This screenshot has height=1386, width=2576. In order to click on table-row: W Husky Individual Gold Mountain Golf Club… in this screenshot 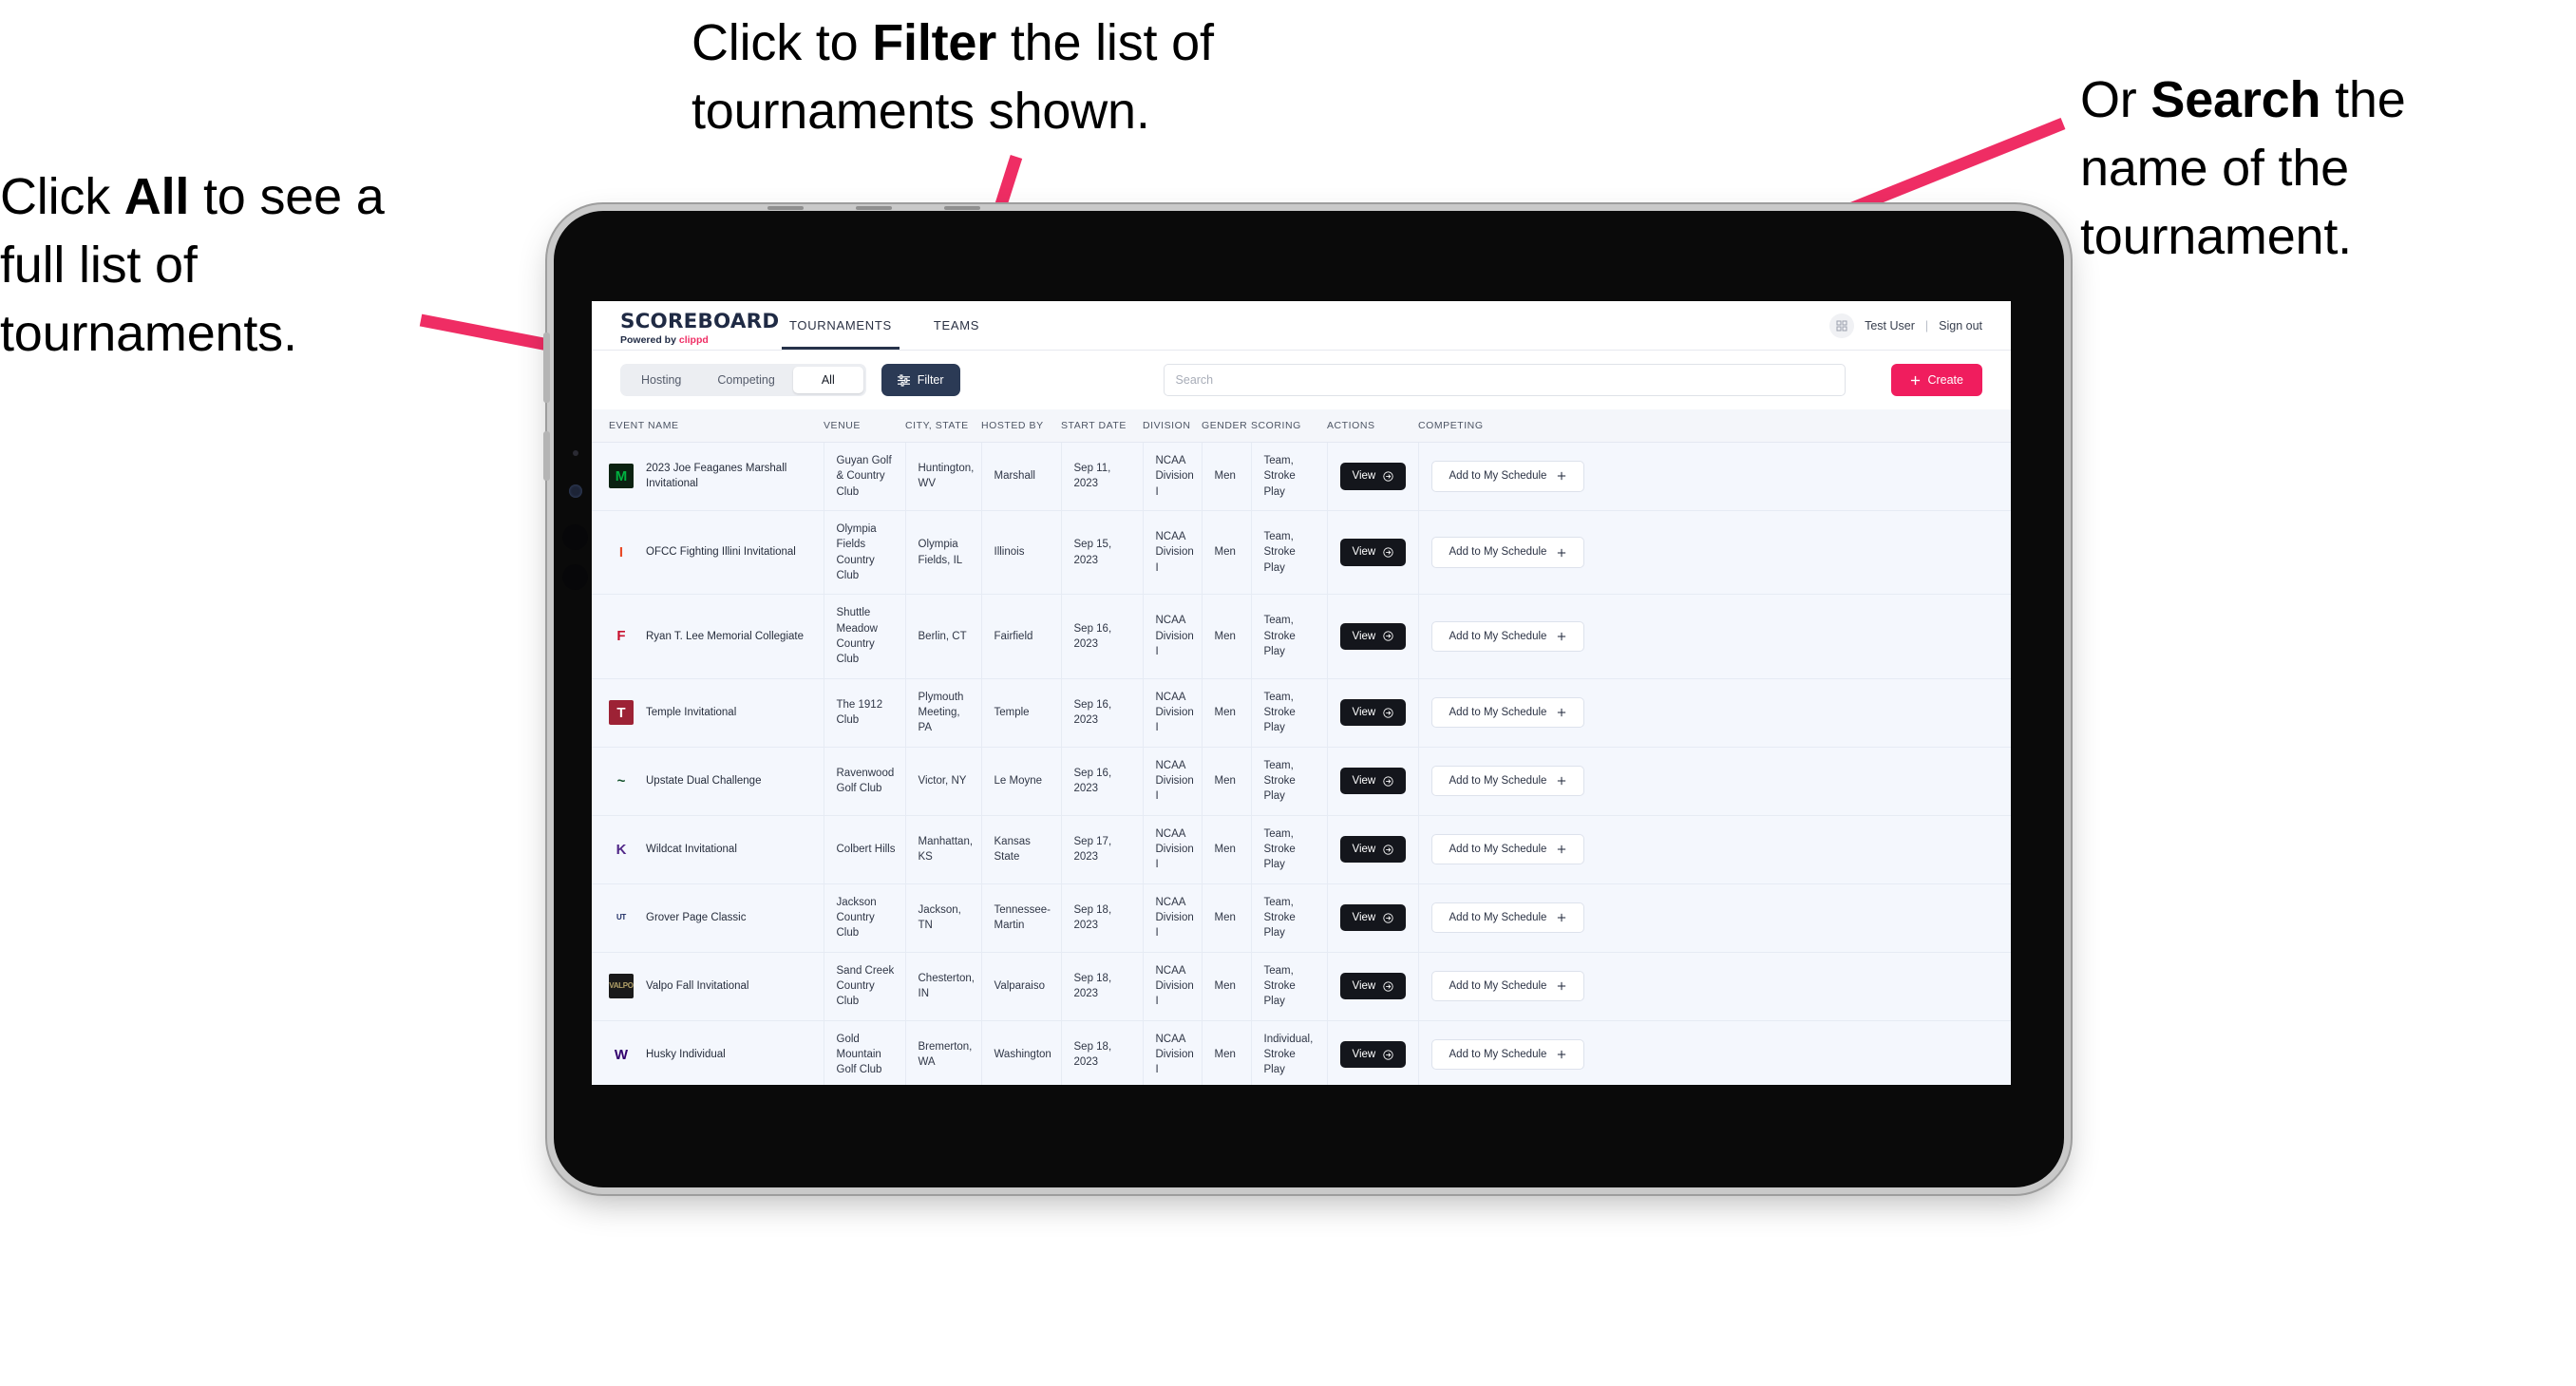, I will do `click(1301, 1052)`.